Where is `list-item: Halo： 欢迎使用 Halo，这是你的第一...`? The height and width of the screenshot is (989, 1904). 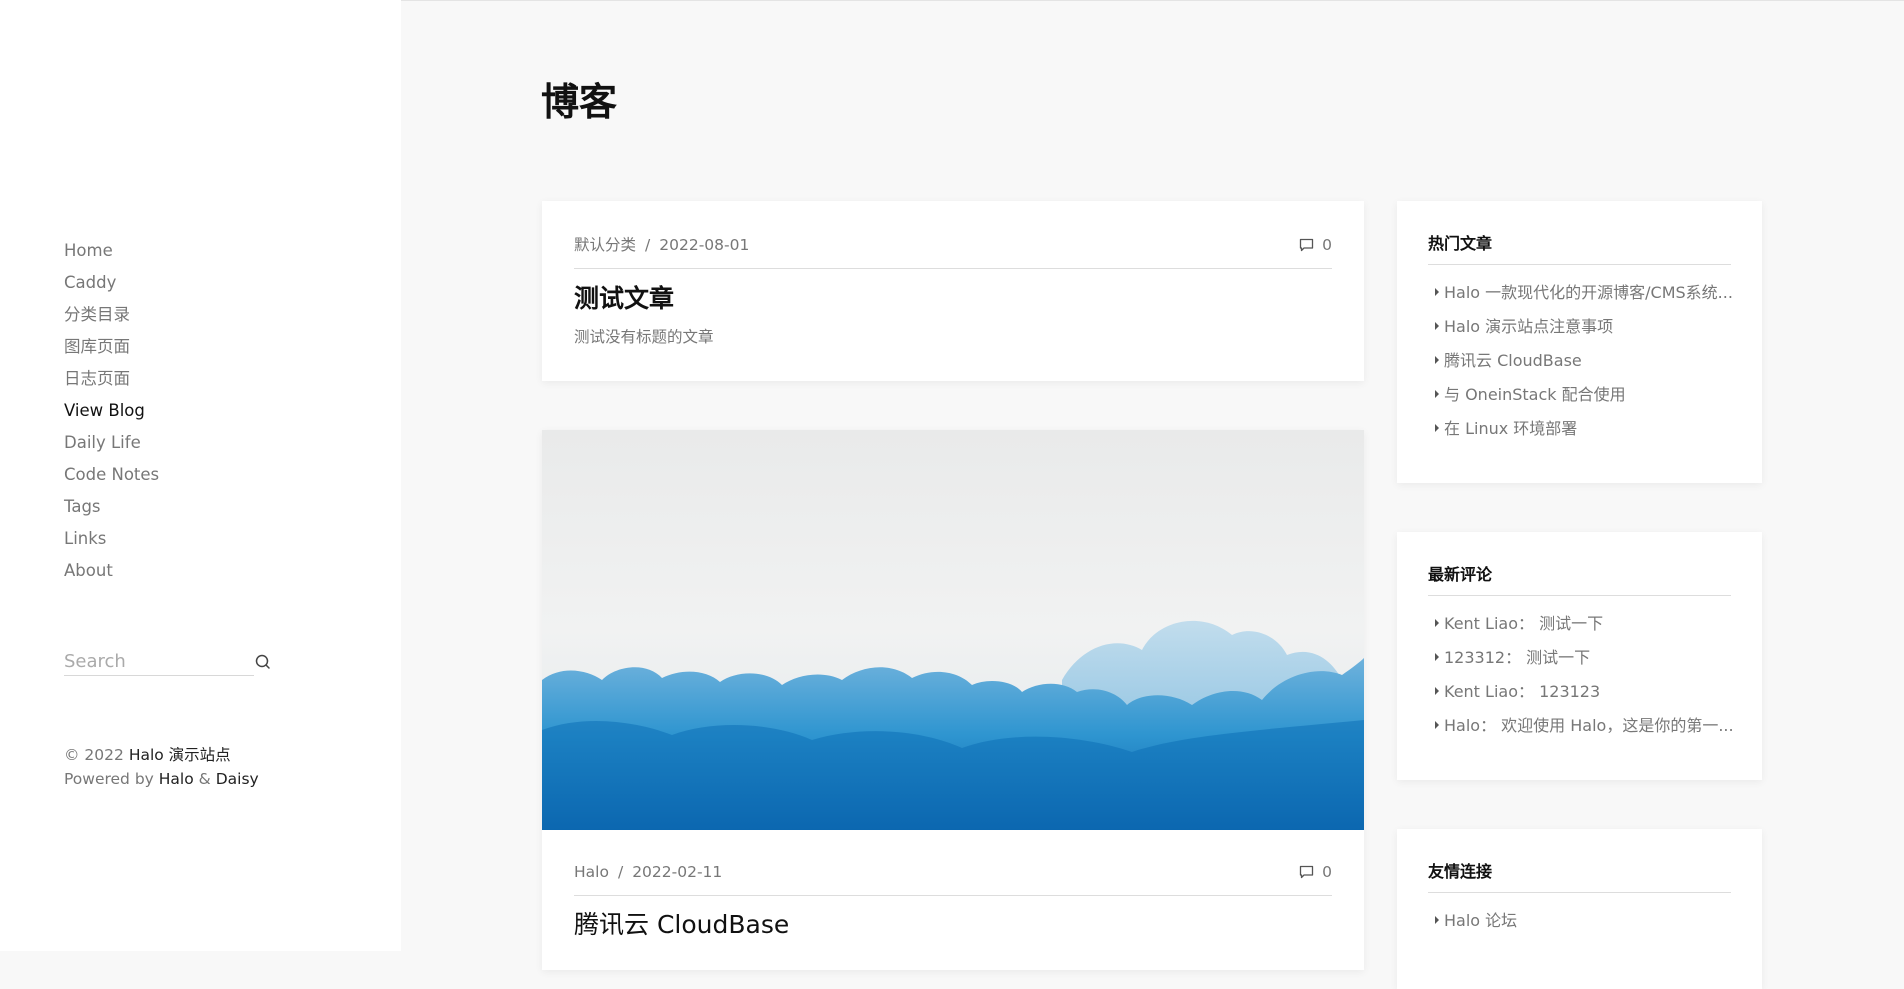
list-item: Halo： 欢迎使用 Halo，这是你的第一... is located at coordinates (1585, 731).